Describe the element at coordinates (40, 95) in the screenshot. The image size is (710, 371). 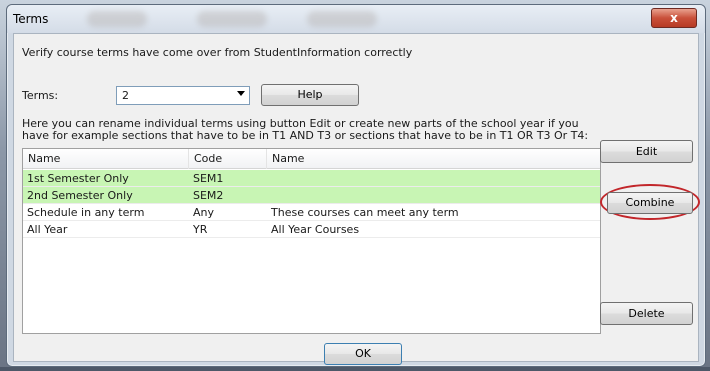
I see `terms-label: Terms:` at that location.